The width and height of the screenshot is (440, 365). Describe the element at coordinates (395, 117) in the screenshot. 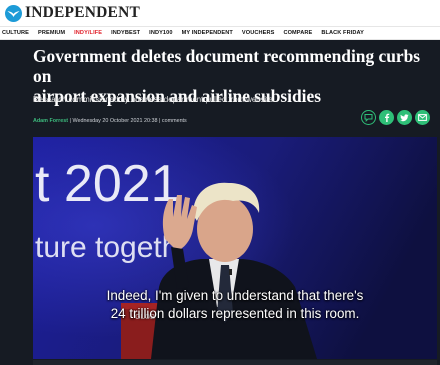

I see `share-buttons` at that location.